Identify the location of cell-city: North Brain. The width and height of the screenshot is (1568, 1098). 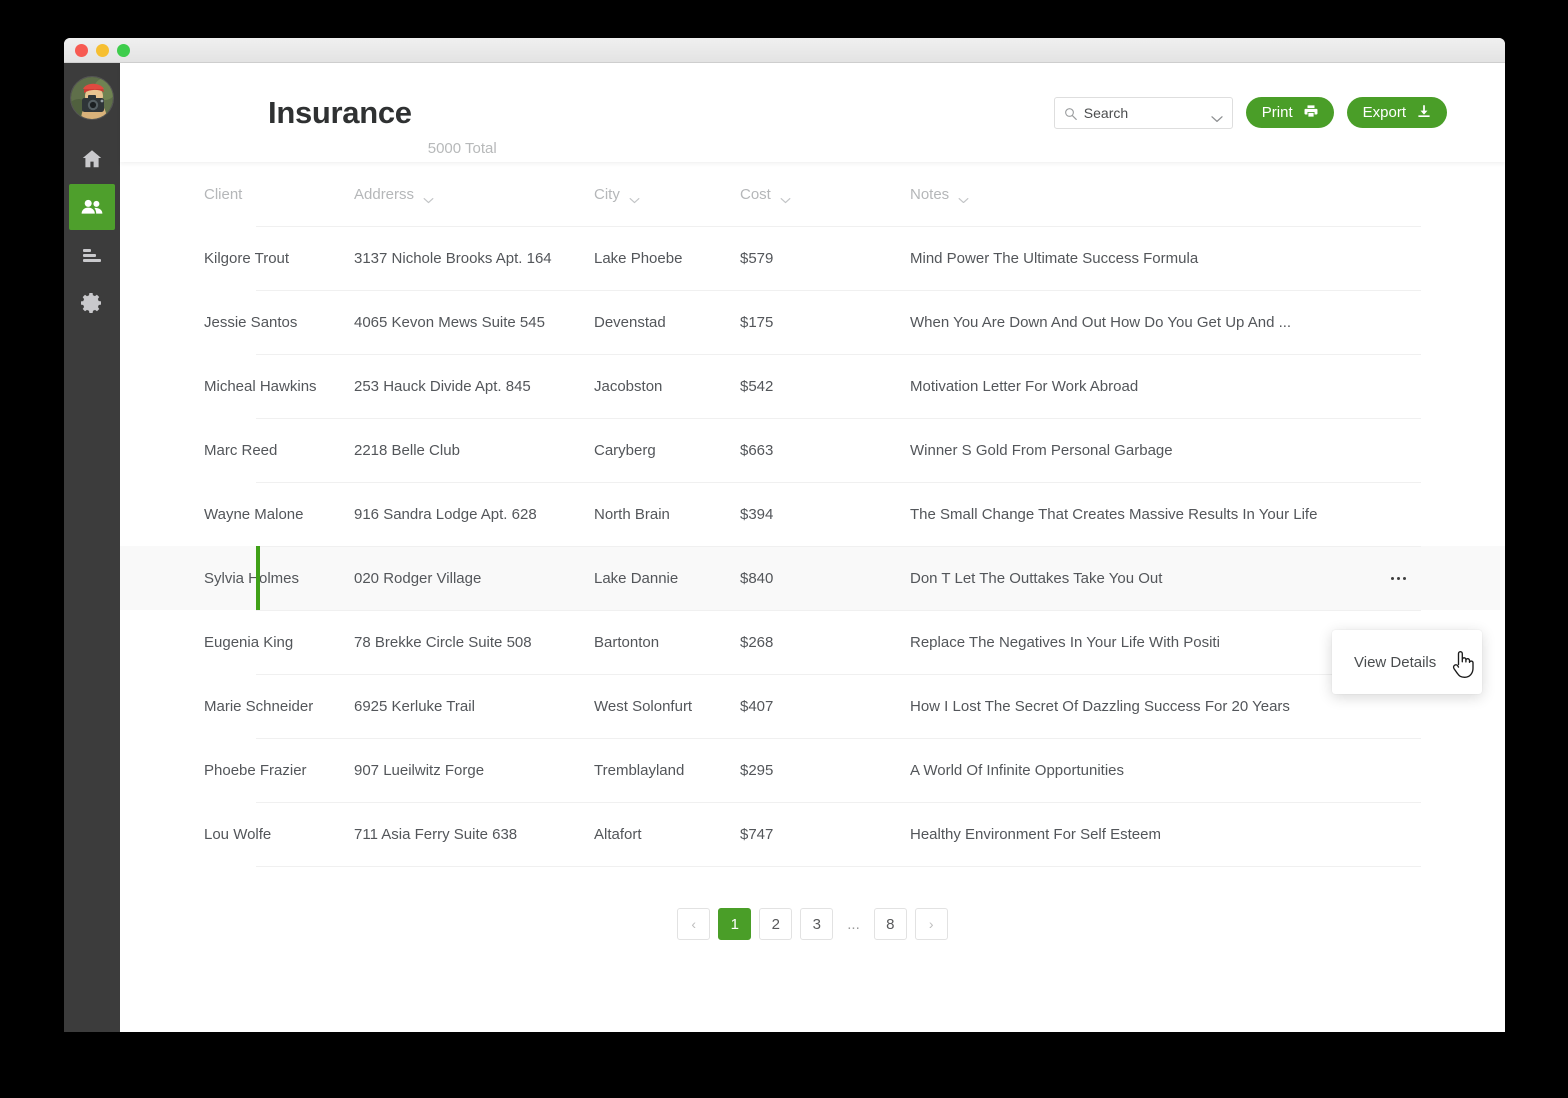
(632, 514).